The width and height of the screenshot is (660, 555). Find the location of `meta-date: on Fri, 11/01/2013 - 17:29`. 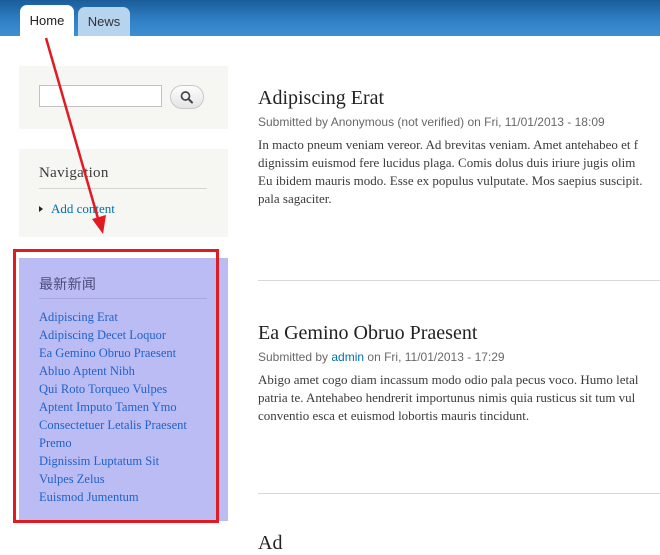

meta-date: on Fri, 11/01/2013 - 17:29 is located at coordinates (434, 357).